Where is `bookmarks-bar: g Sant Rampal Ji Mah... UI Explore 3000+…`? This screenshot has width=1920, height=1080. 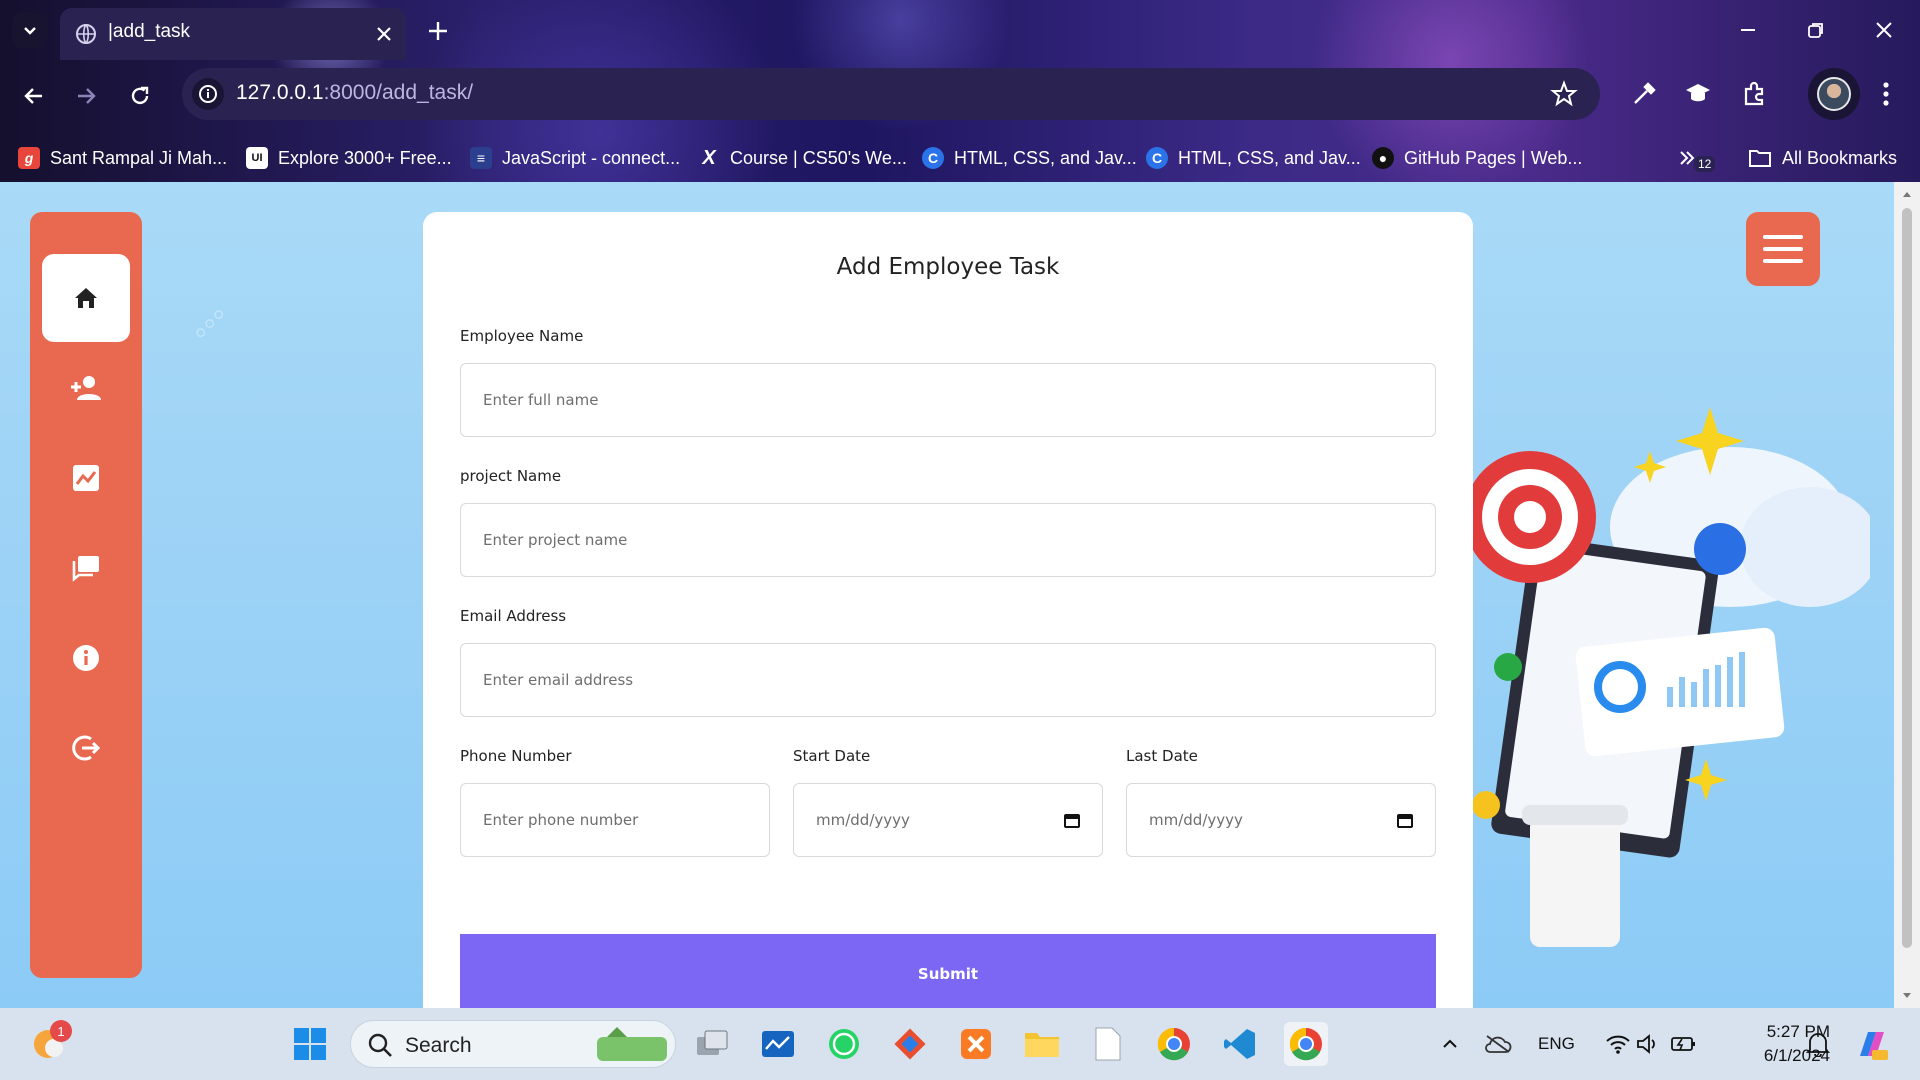
bookmarks-bar: g Sant Rampal Ji Mah... UI Explore 3000+… is located at coordinates (960, 157).